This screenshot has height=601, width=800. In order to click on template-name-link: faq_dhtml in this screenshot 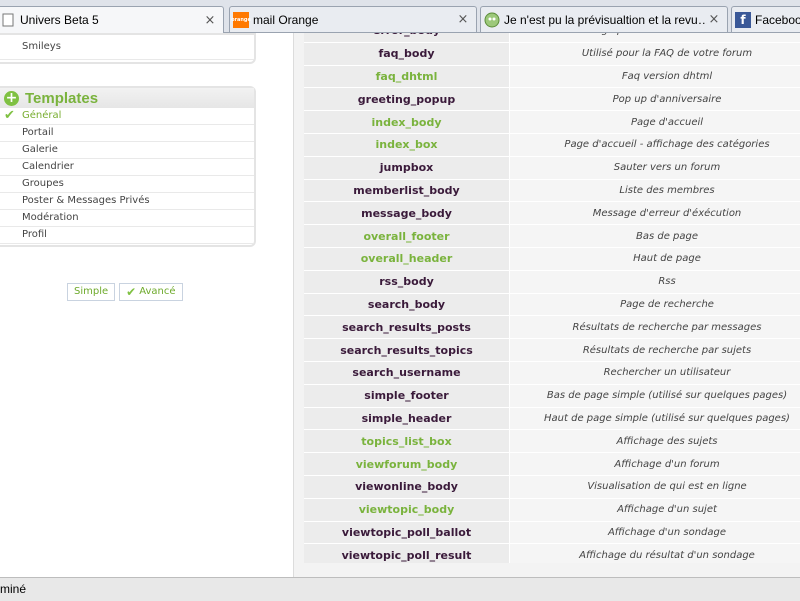, I will do `click(407, 76)`.